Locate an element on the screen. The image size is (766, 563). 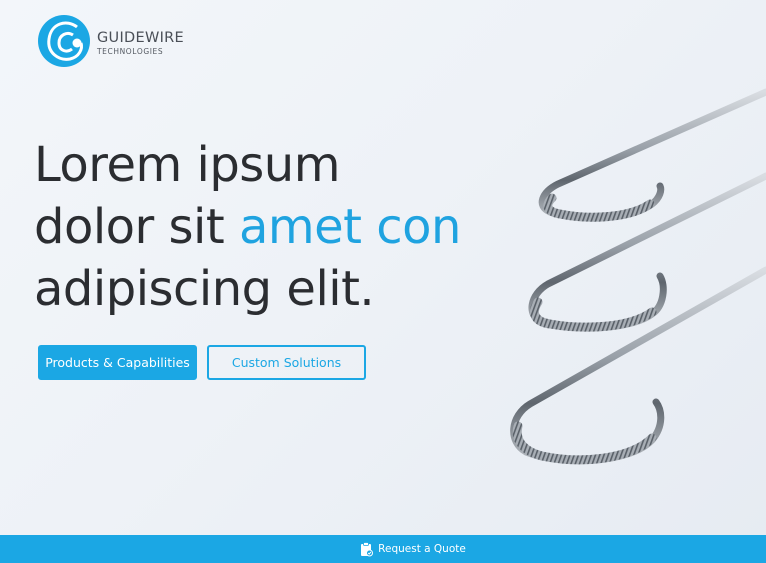
products-capabilities-button: Products & Capabilities is located at coordinates (117, 362).